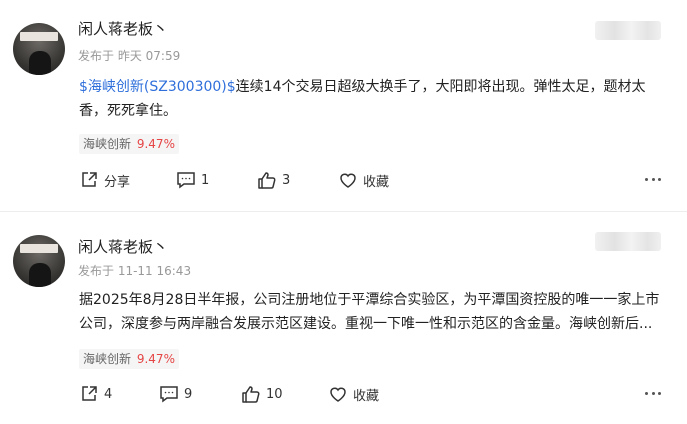 Image resolution: width=687 pixels, height=424 pixels. I want to click on comment-button: 1, so click(192, 180).